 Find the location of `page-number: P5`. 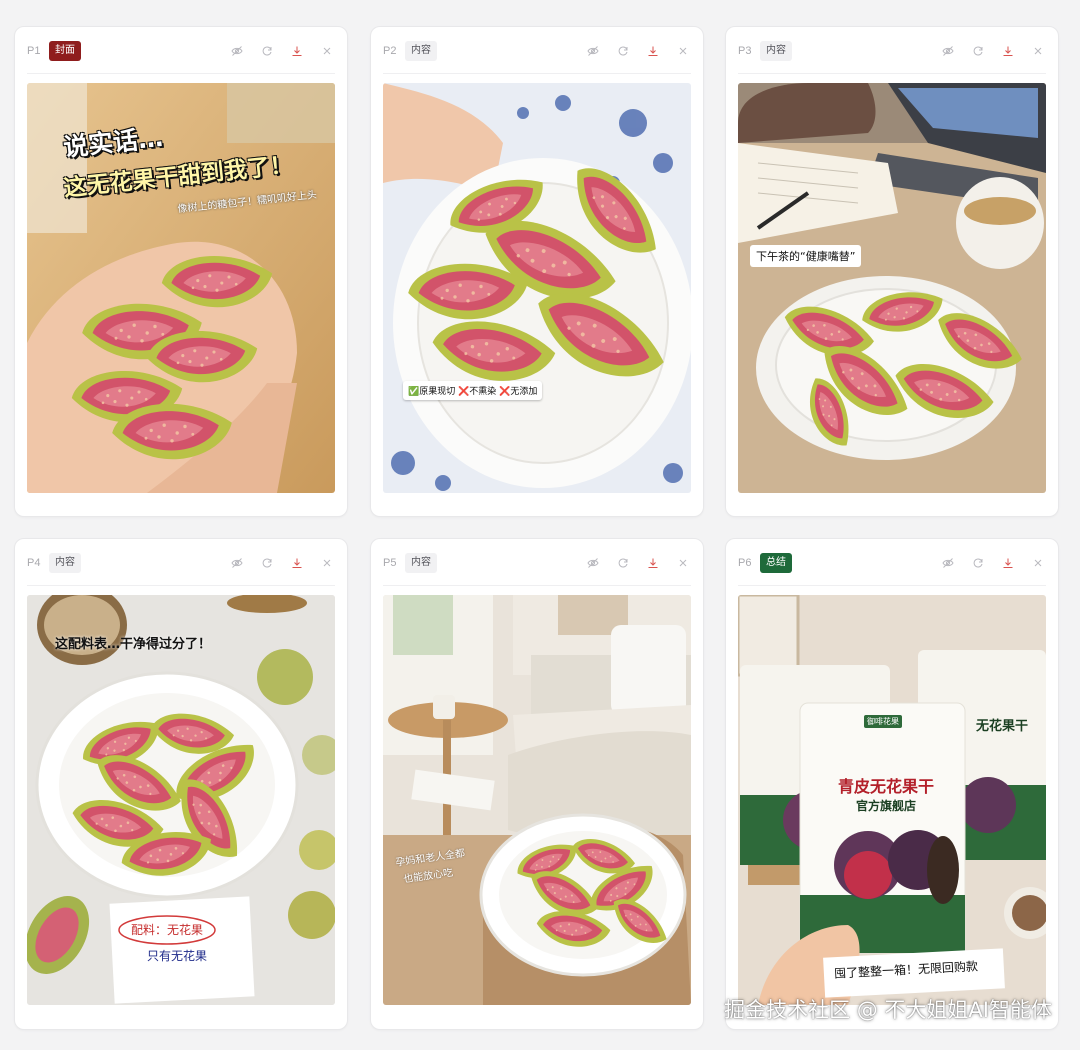

page-number: P5 is located at coordinates (390, 563).